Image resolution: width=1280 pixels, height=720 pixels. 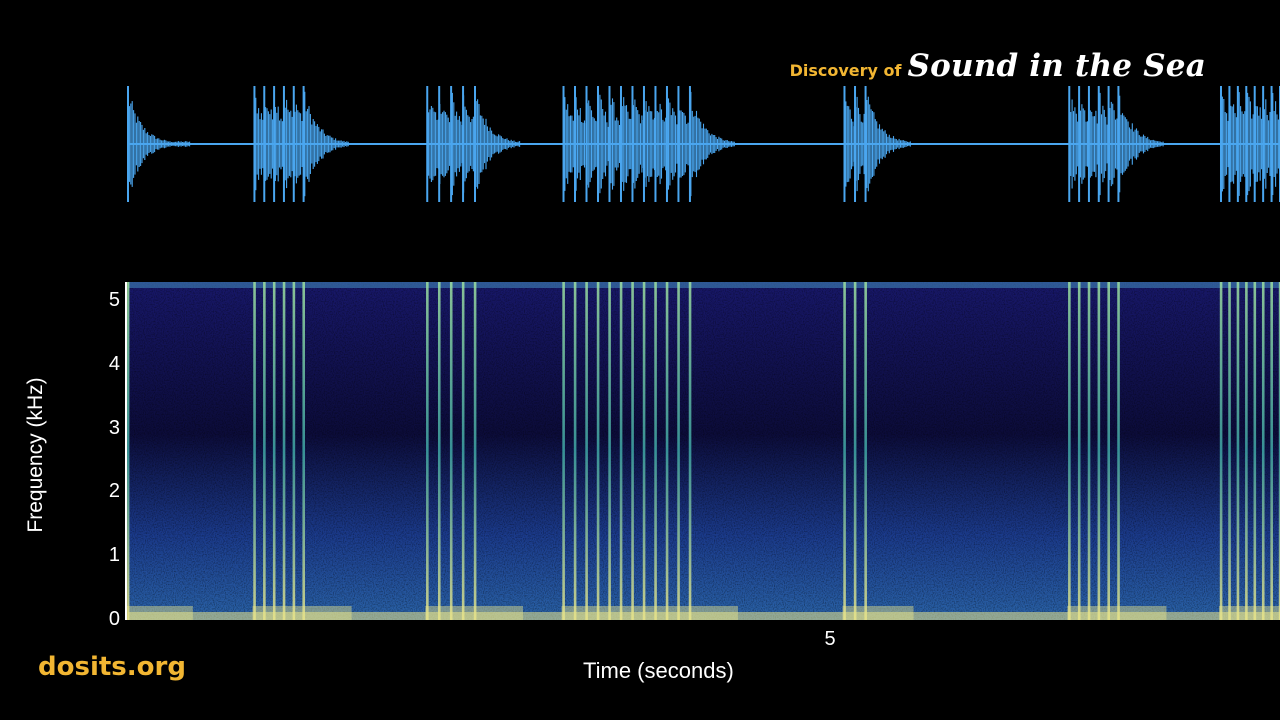 I want to click on spectrogram-high-band, so click(x=704, y=285).